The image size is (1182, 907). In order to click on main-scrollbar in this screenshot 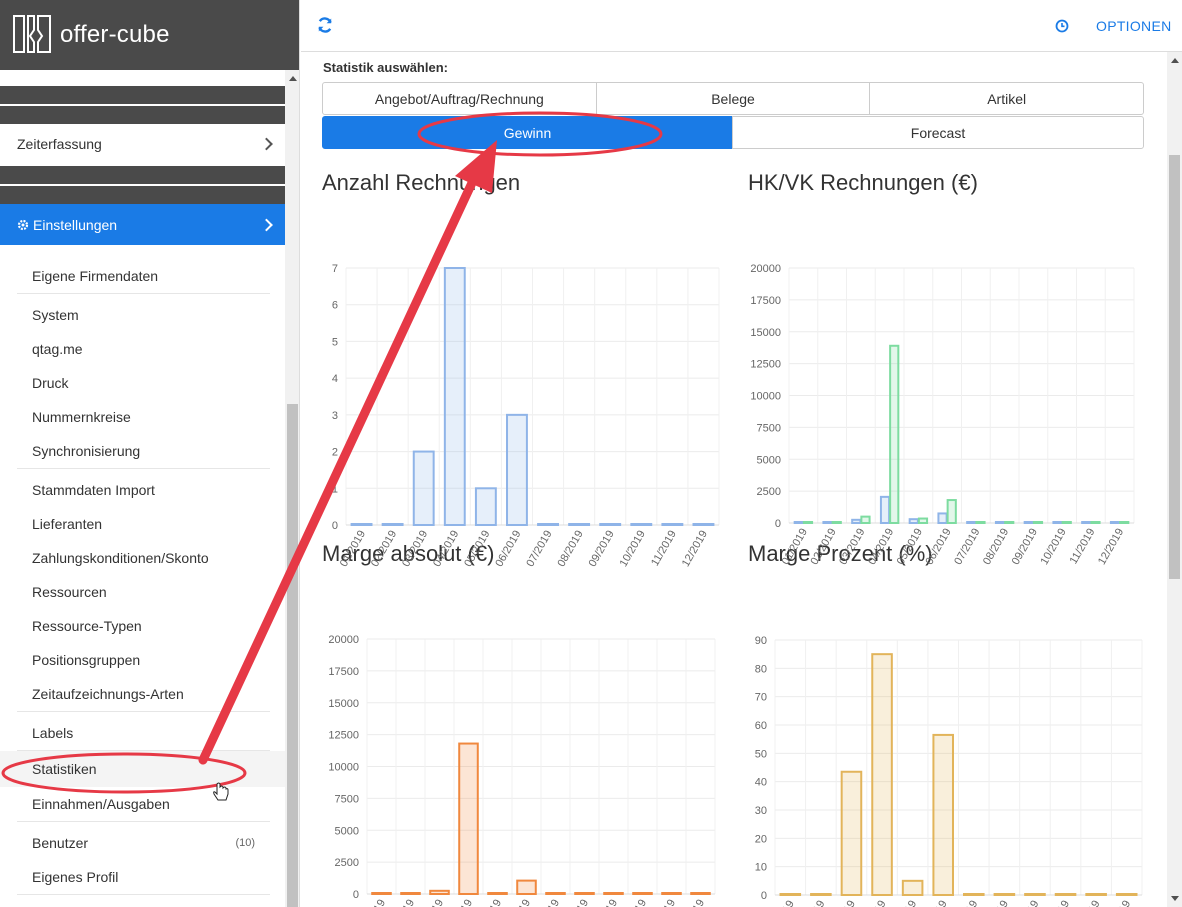, I will do `click(1174, 479)`.